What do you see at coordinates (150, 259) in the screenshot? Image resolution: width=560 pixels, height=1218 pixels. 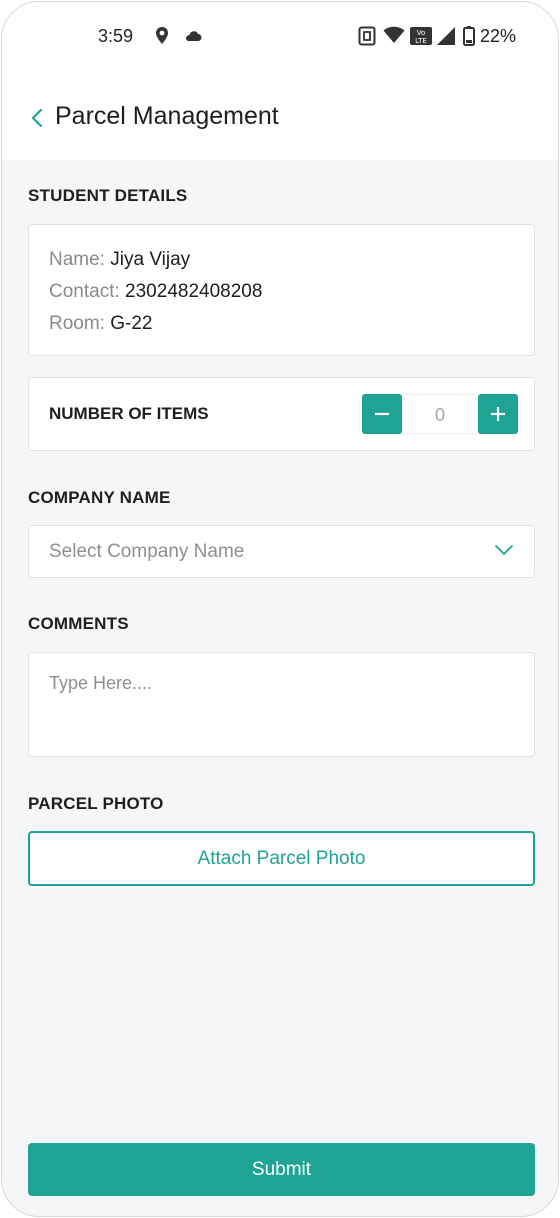 I see `student-name-value: Jiya Vijay` at bounding box center [150, 259].